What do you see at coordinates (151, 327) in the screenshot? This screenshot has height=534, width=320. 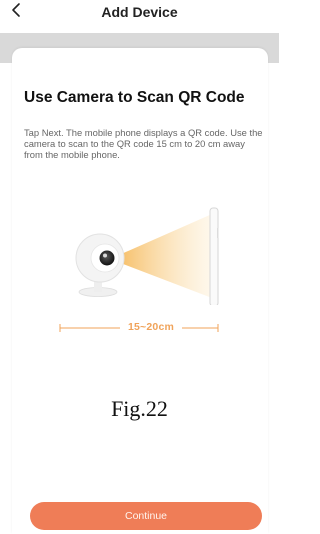 I see `distance-label: 15~20cm` at bounding box center [151, 327].